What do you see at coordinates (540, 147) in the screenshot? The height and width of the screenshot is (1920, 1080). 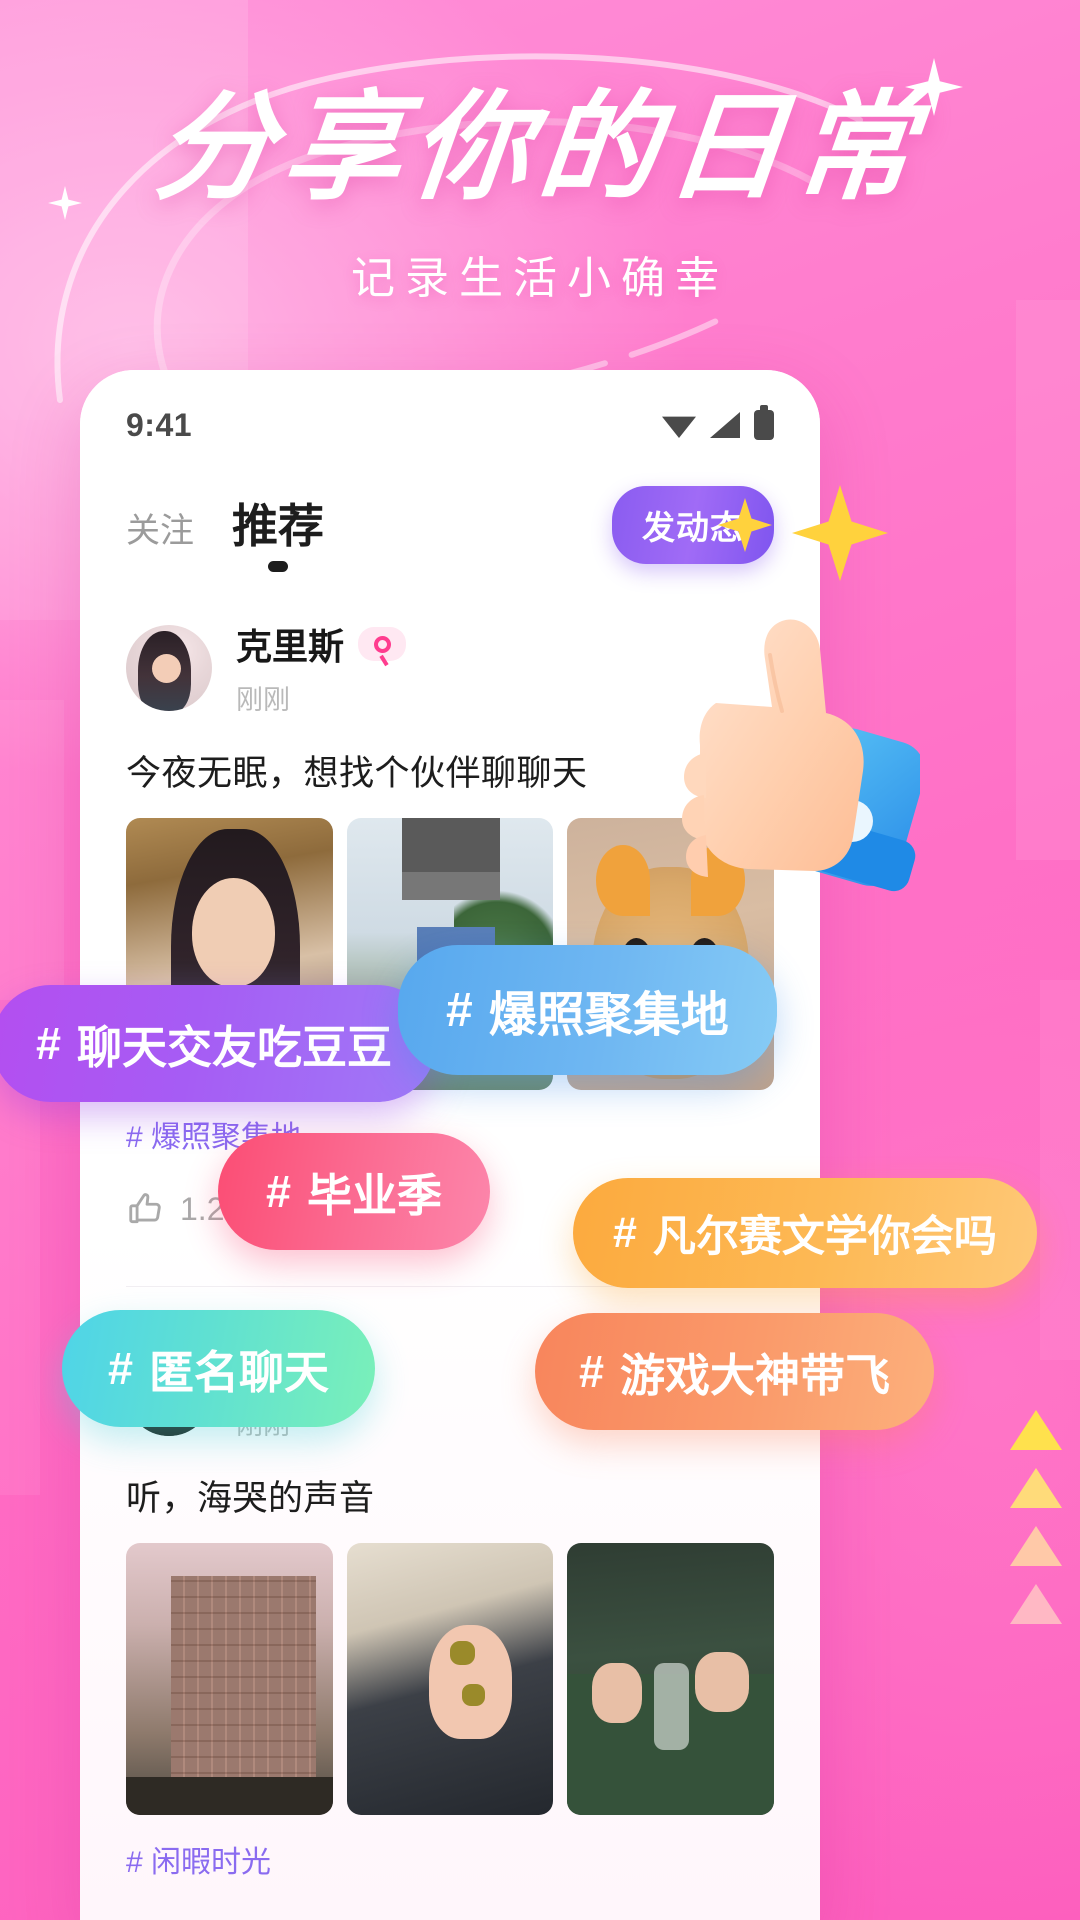 I see `page-title: 分享你的日常` at bounding box center [540, 147].